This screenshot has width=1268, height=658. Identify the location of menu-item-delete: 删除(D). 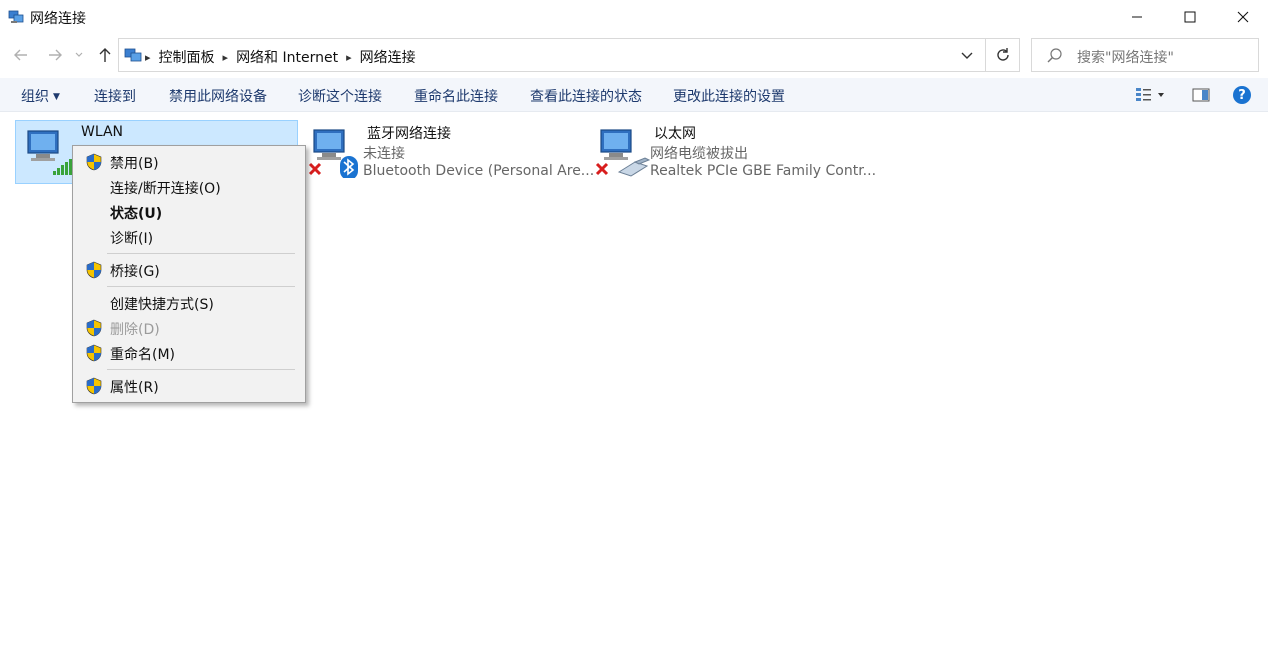
(189, 328).